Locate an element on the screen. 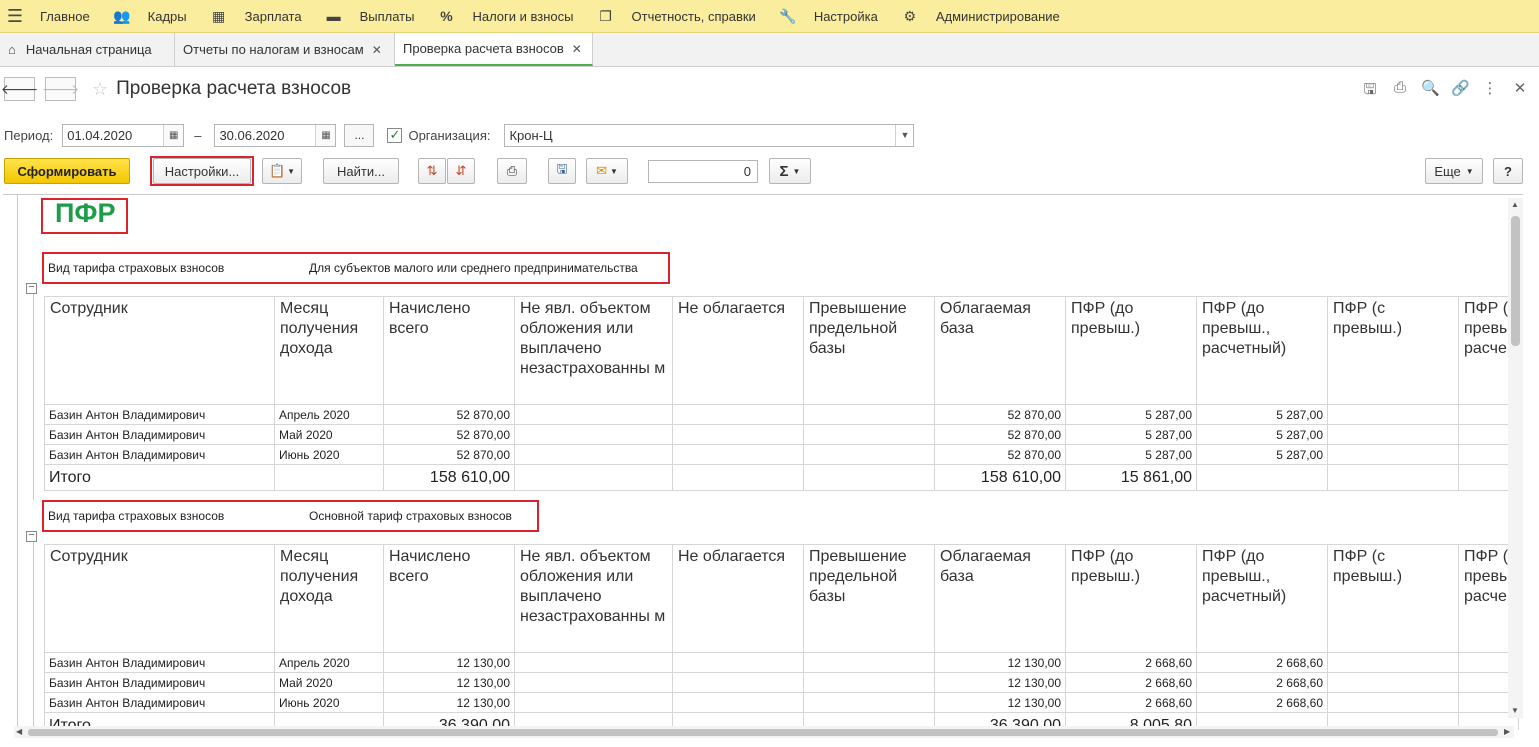  calendar-icon: ▦ is located at coordinates (325, 135).